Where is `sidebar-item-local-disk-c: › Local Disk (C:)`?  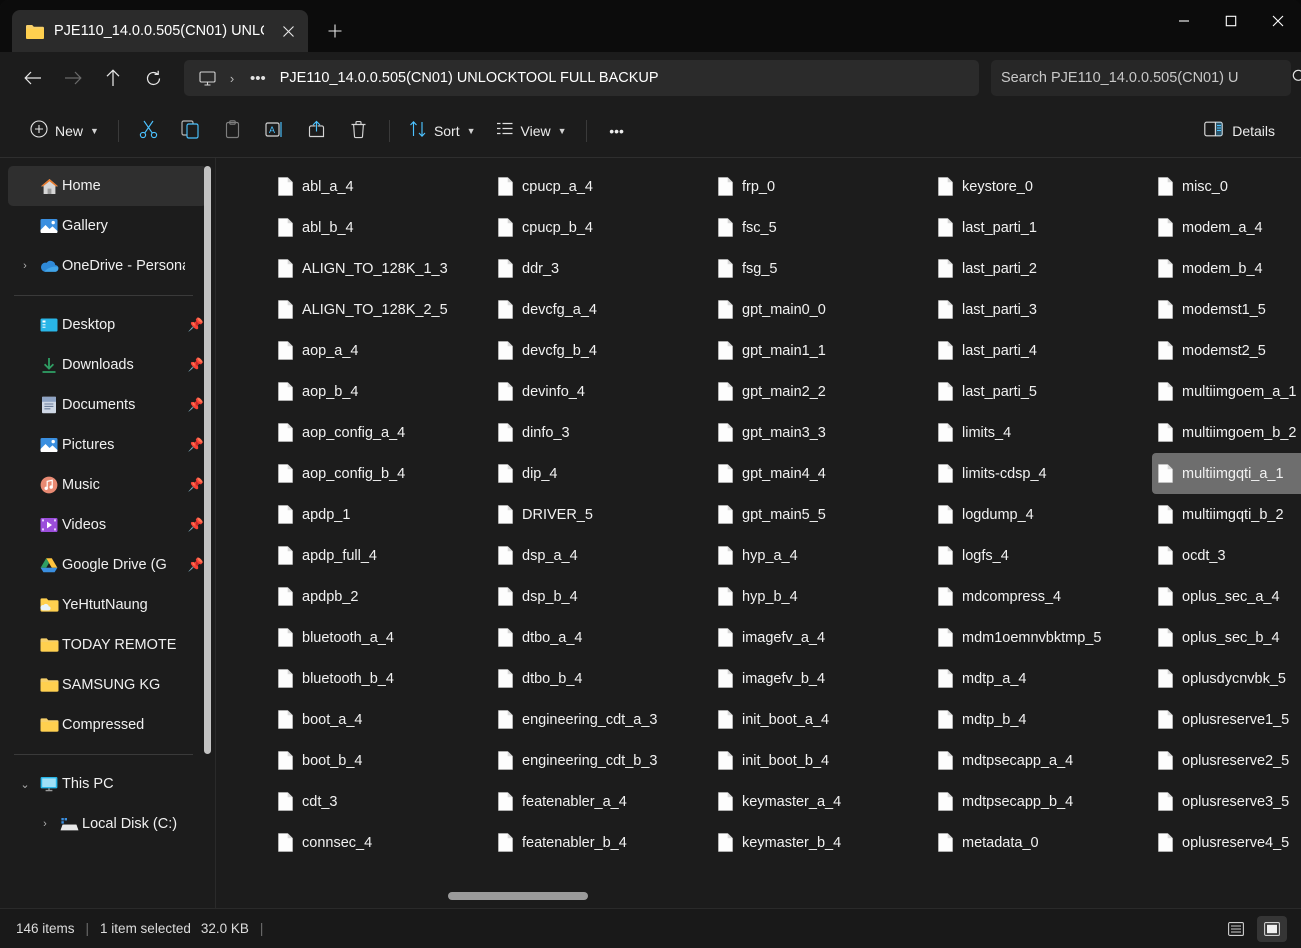
sidebar-item-local-disk-c: › Local Disk (C:) is located at coordinates (107, 824).